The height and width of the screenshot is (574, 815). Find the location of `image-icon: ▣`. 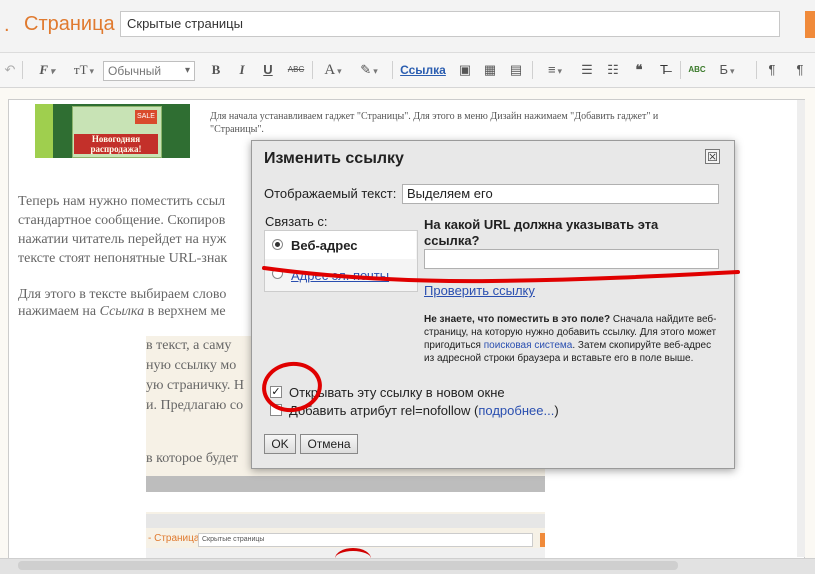

image-icon: ▣ is located at coordinates (465, 70).